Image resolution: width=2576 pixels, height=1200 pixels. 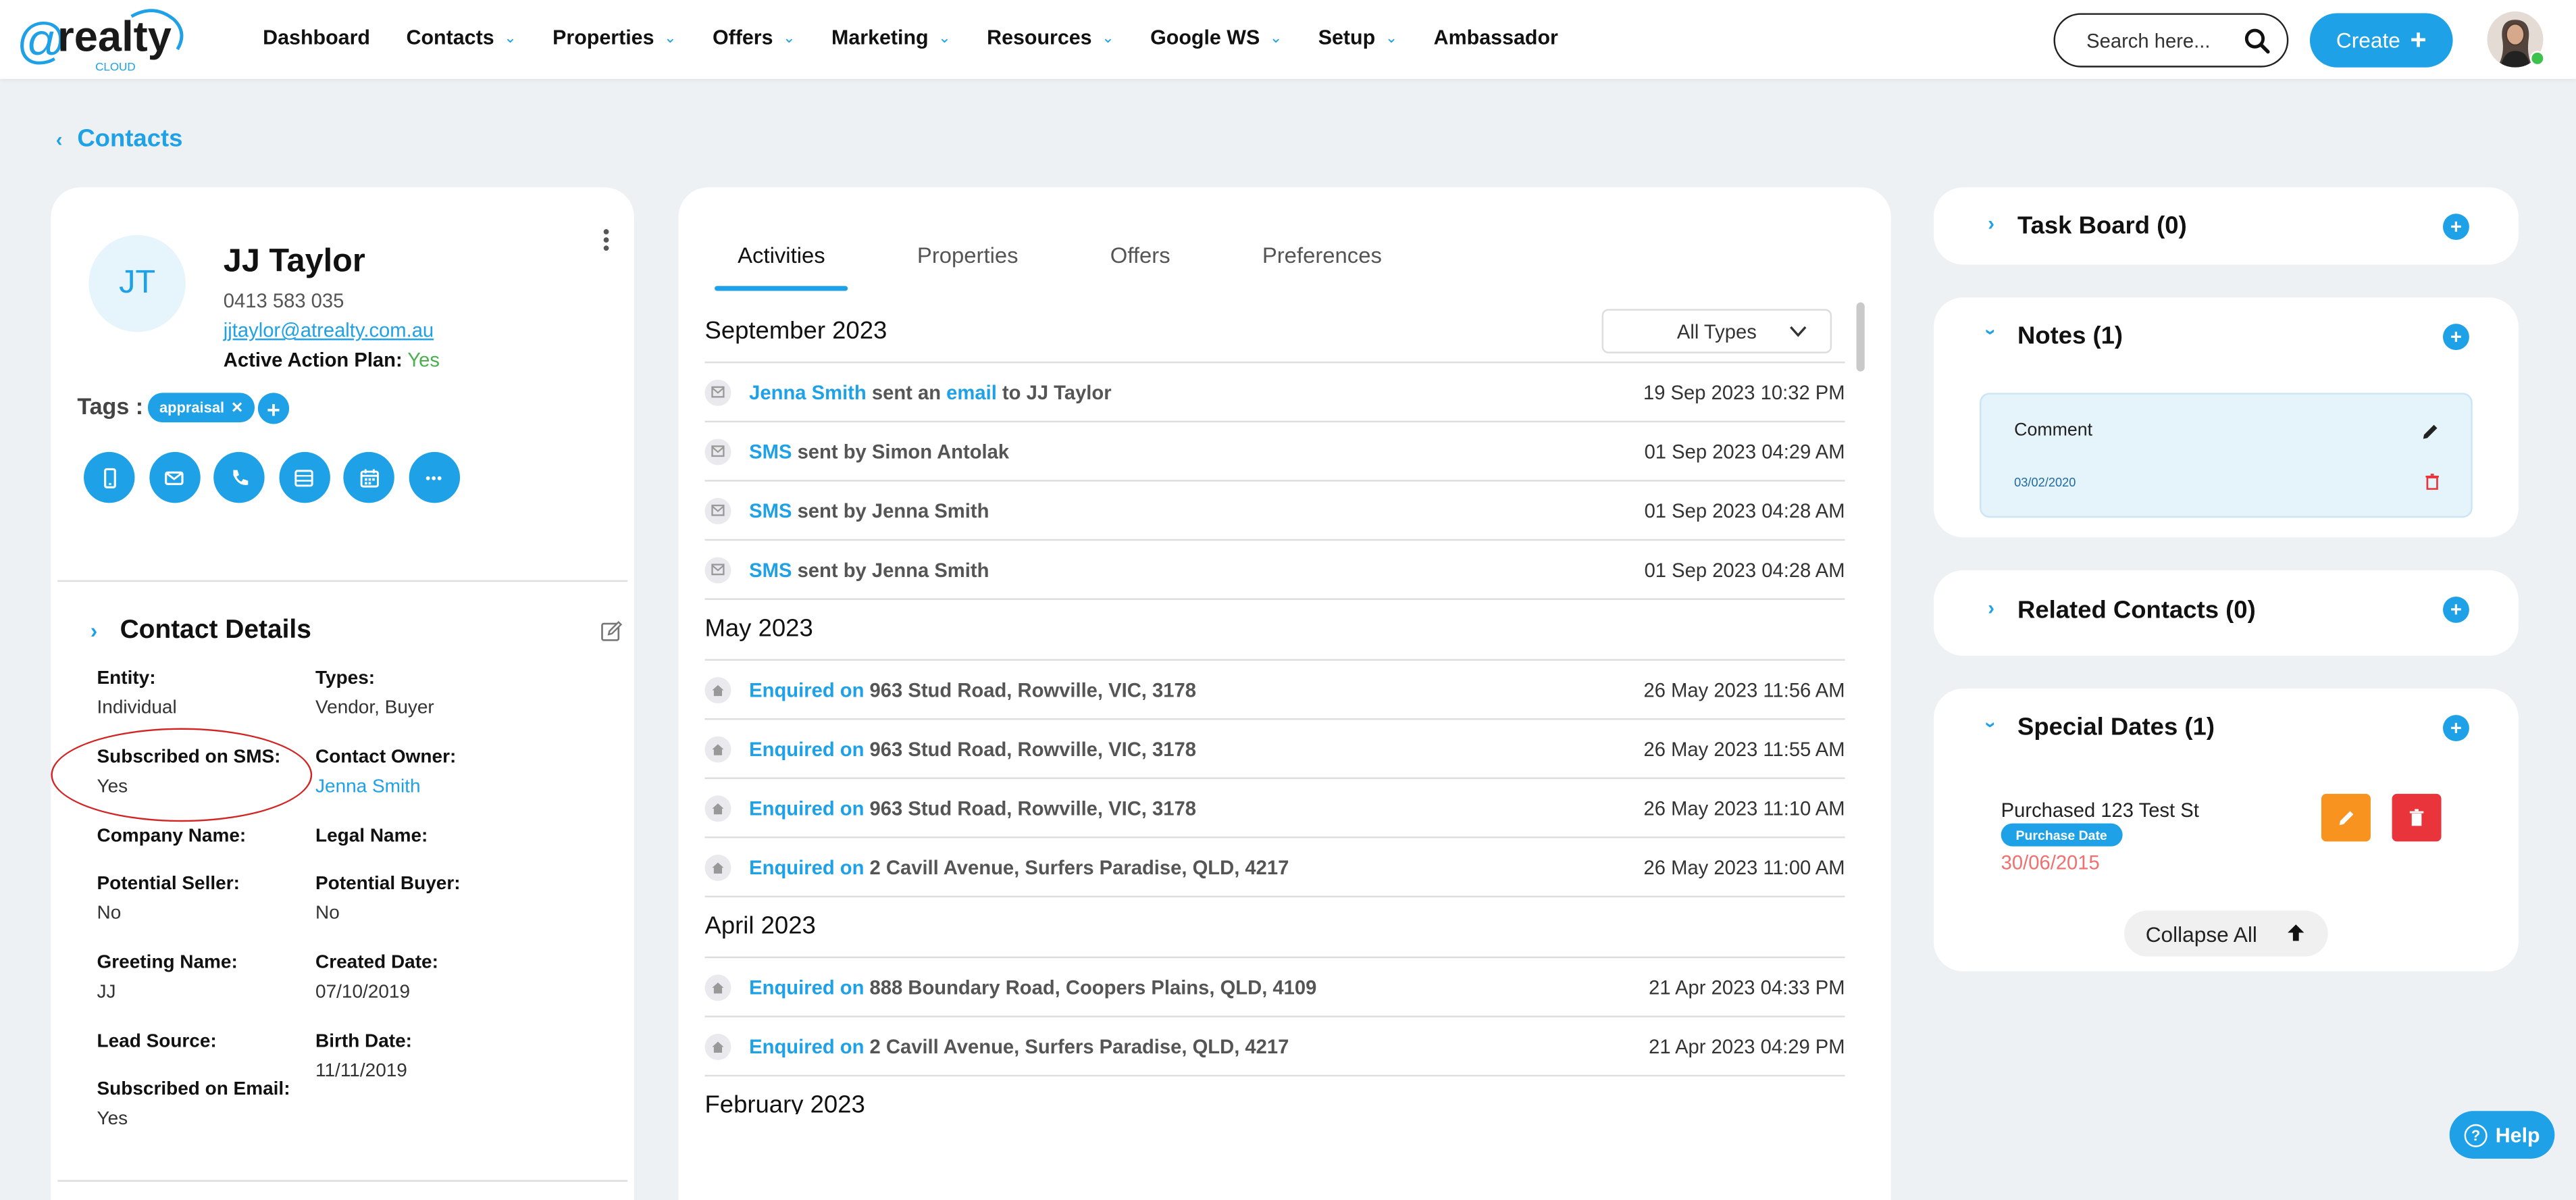 What do you see at coordinates (304, 477) in the screenshot?
I see `list-icon` at bounding box center [304, 477].